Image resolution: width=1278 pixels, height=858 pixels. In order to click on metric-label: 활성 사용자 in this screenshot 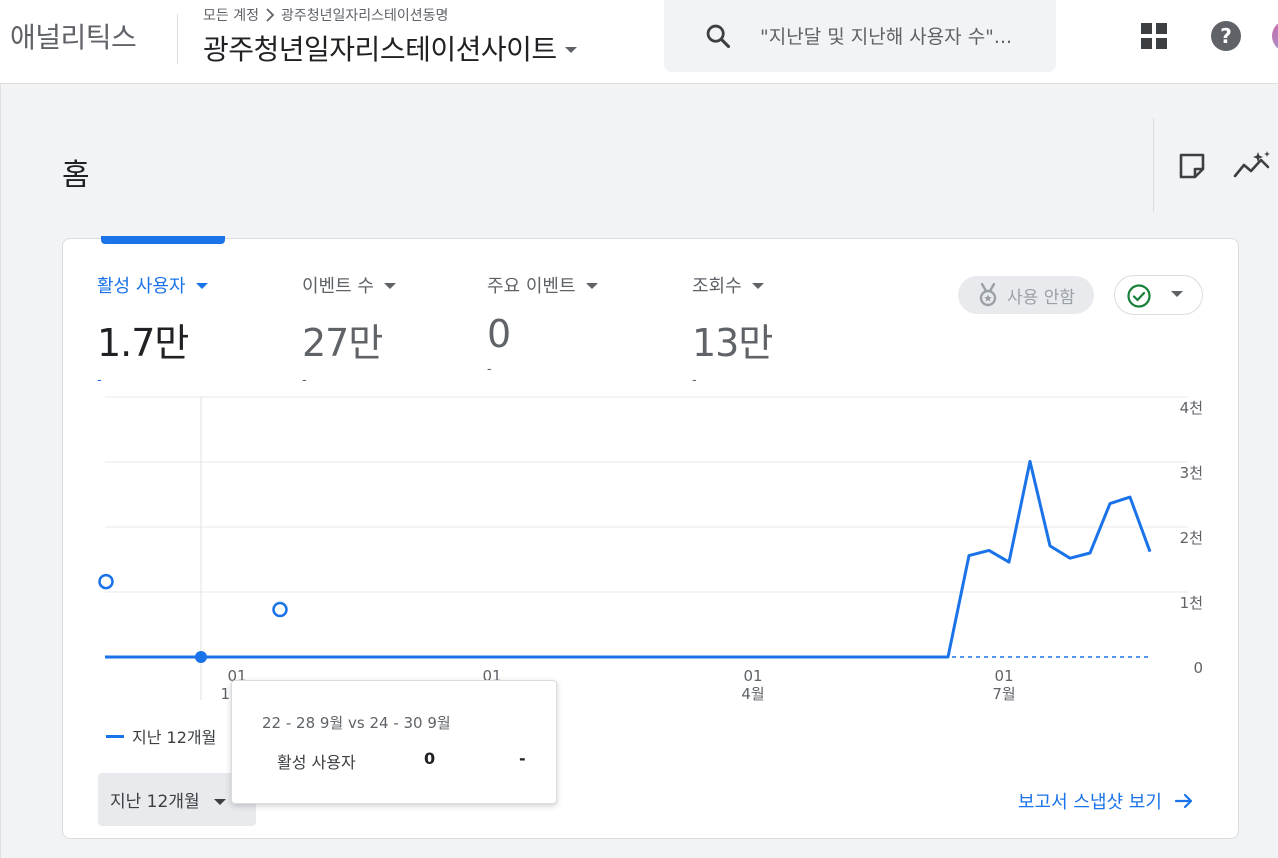, I will do `click(152, 285)`.